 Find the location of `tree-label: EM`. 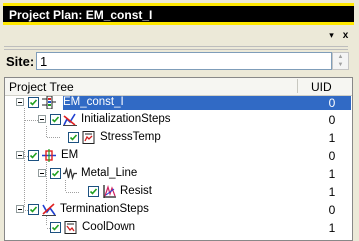

tree-label: EM is located at coordinates (69, 155).